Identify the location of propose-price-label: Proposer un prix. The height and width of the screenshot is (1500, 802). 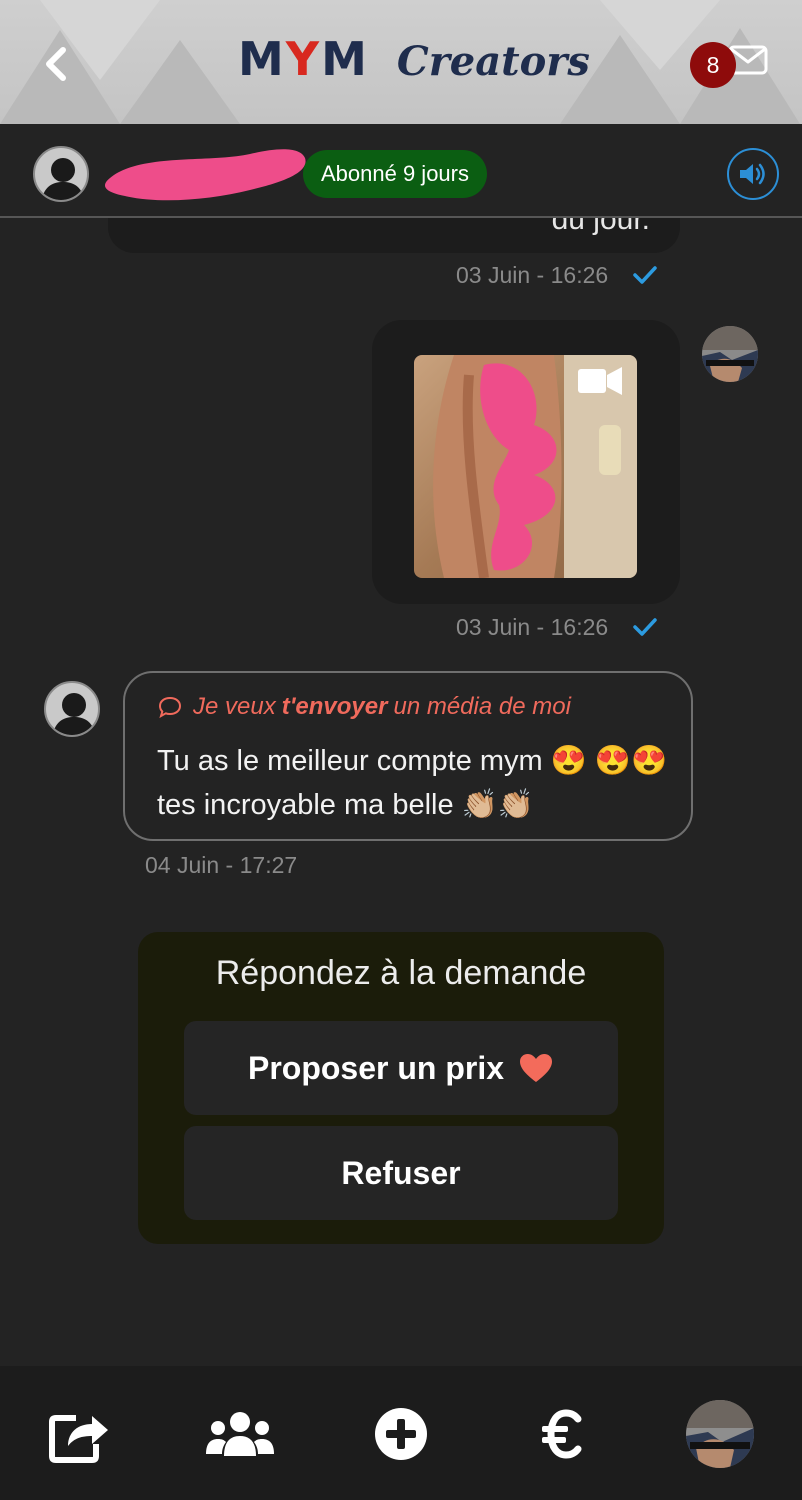
(376, 1067).